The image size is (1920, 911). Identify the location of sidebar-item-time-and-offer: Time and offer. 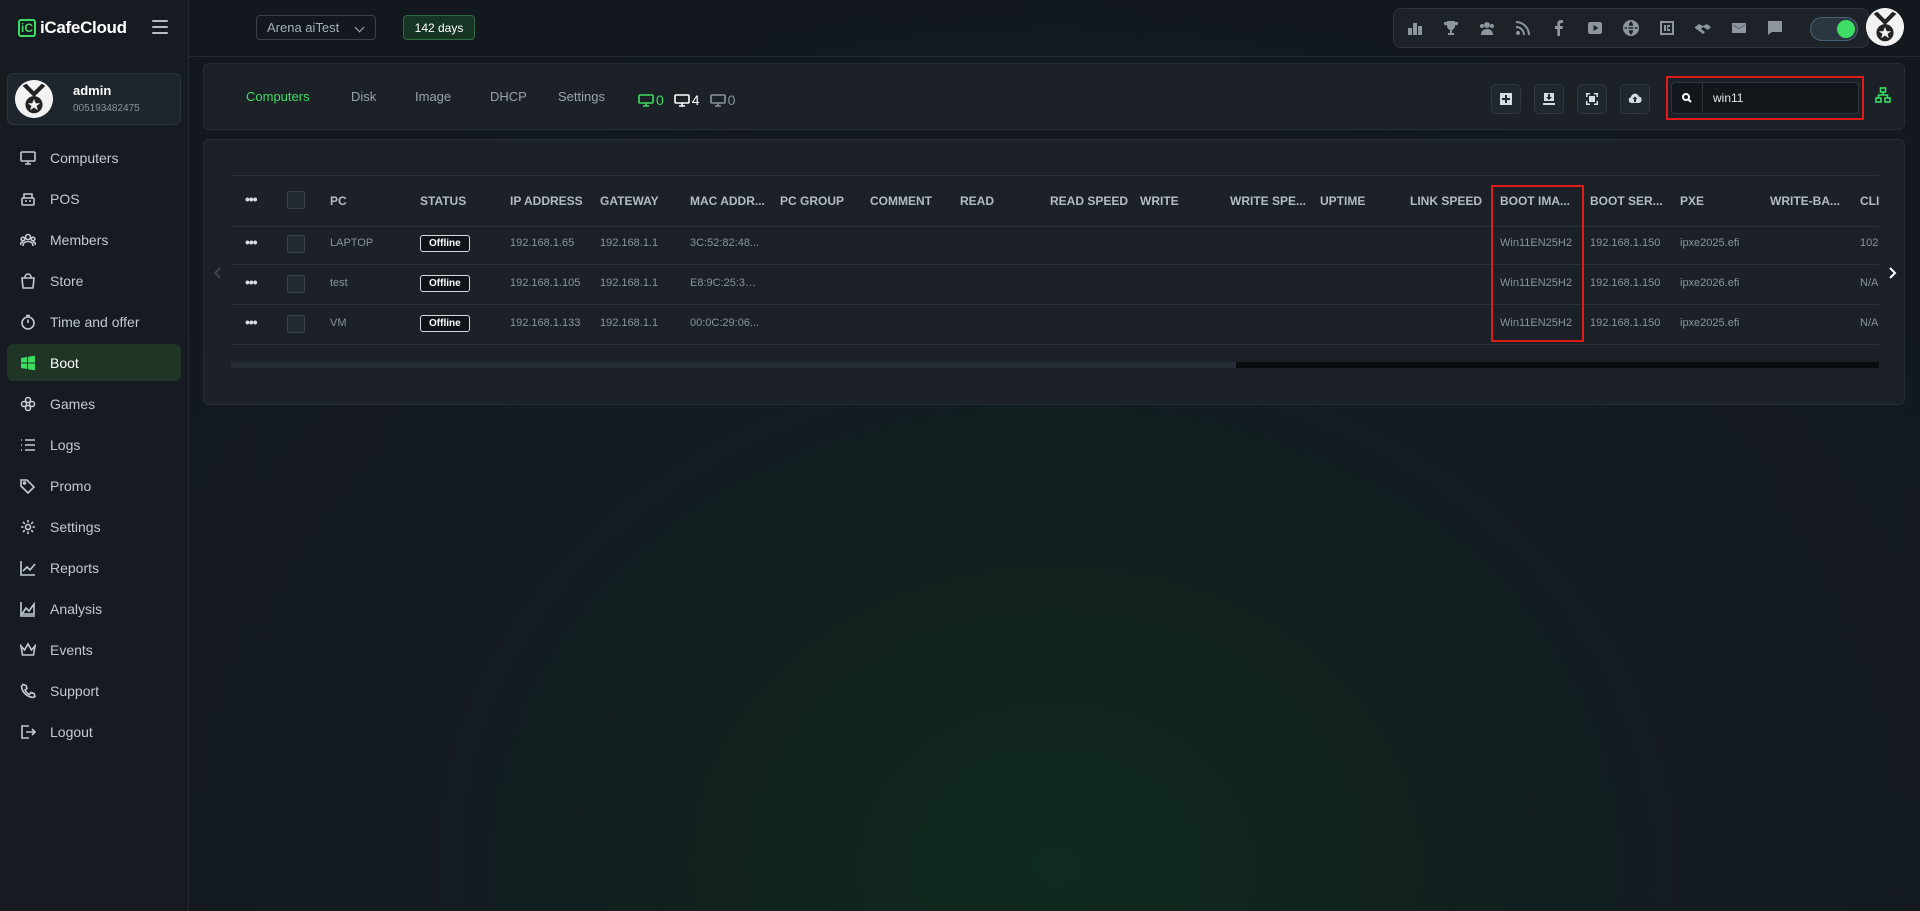
(94, 321).